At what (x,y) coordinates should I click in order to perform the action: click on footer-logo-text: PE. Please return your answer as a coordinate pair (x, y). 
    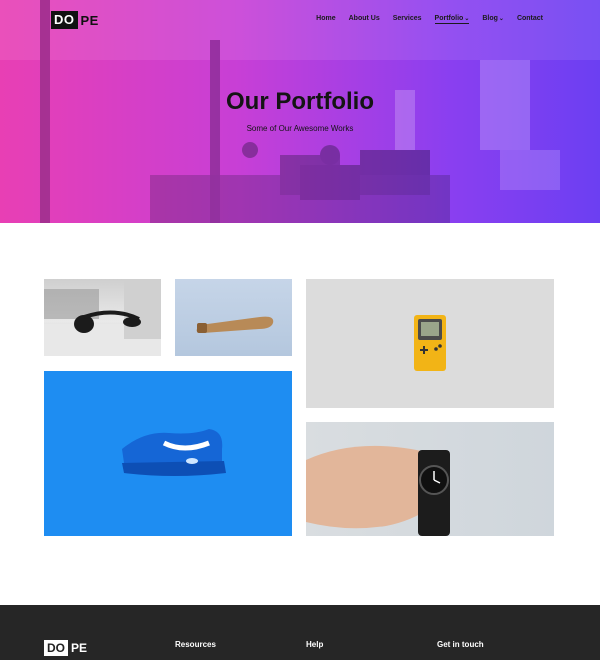
    Looking at the image, I should click on (79, 648).